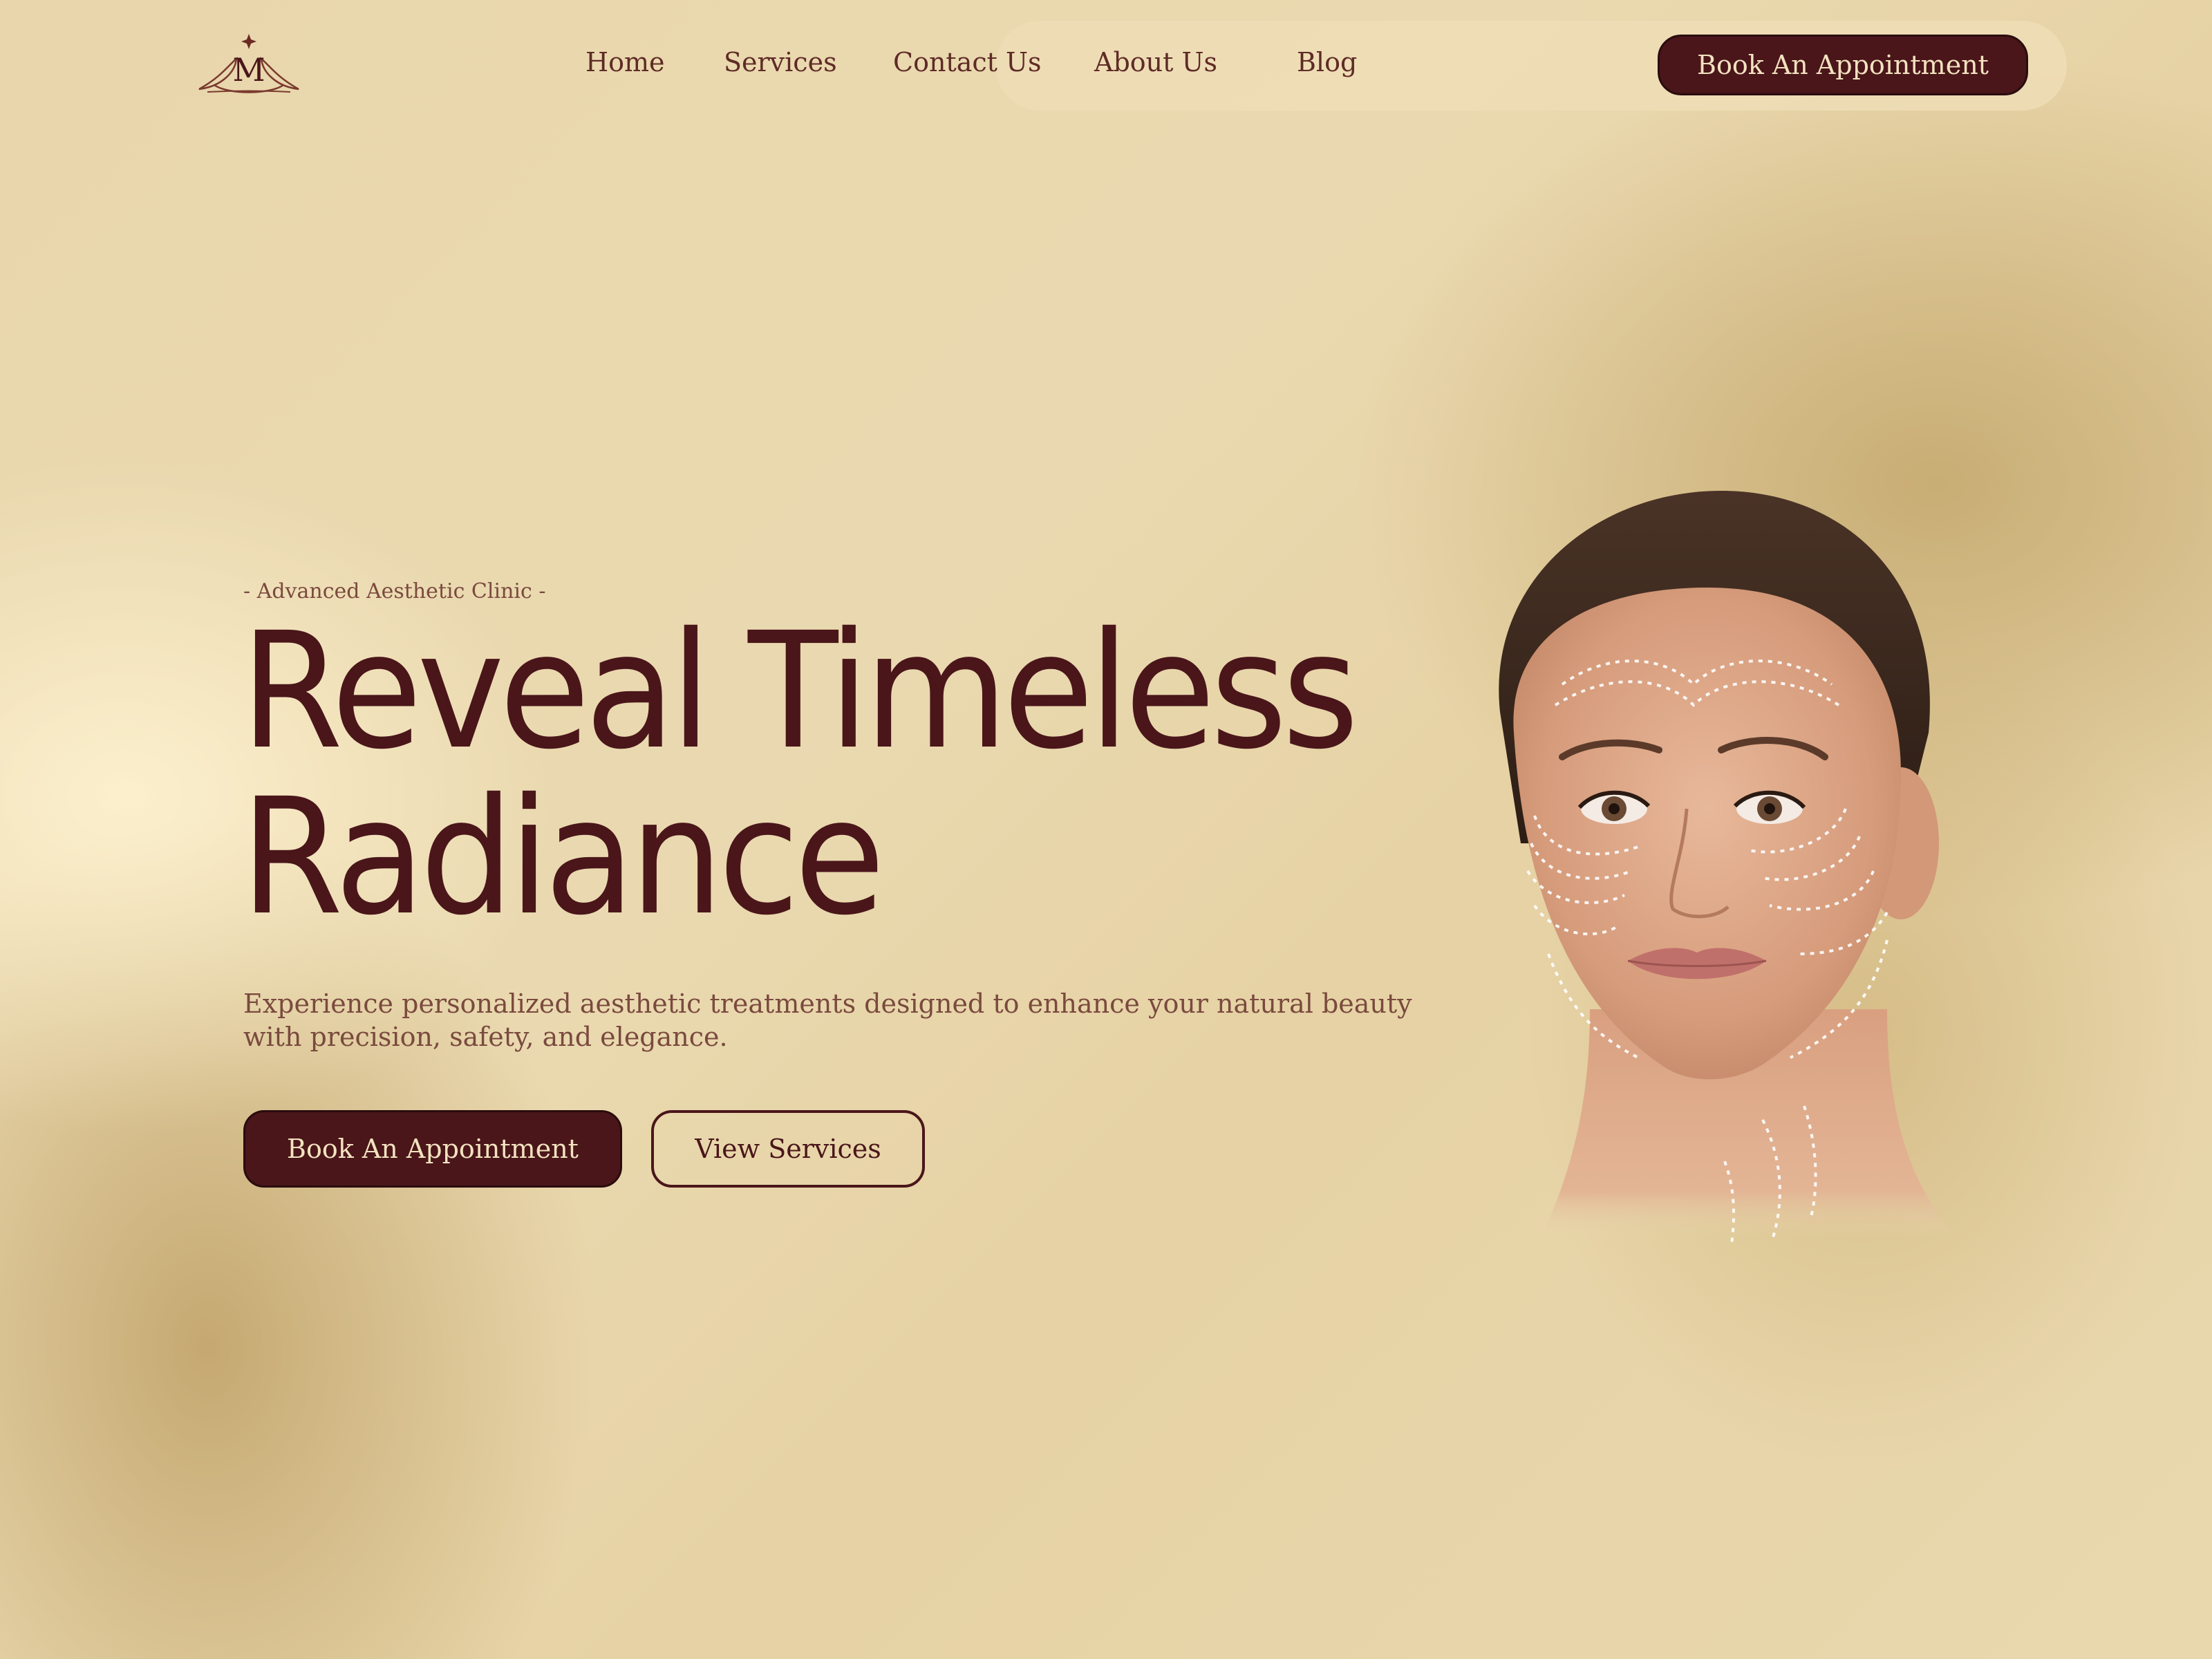 The width and height of the screenshot is (2212, 1659). What do you see at coordinates (1327, 62) in the screenshot?
I see `nav-blog: Blog` at bounding box center [1327, 62].